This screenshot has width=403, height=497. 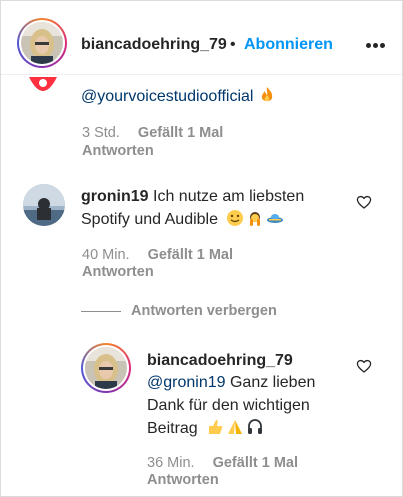 What do you see at coordinates (43, 85) in the screenshot?
I see `partial-comment-avatar` at bounding box center [43, 85].